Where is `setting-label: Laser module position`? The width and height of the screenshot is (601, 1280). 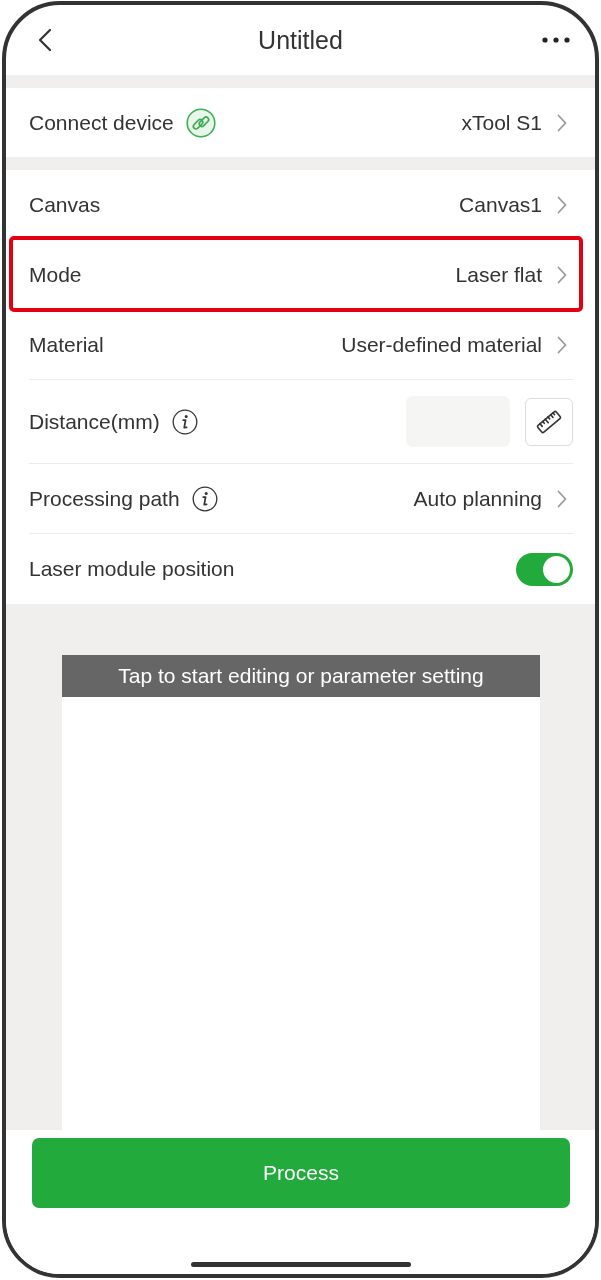 setting-label: Laser module position is located at coordinates (132, 569).